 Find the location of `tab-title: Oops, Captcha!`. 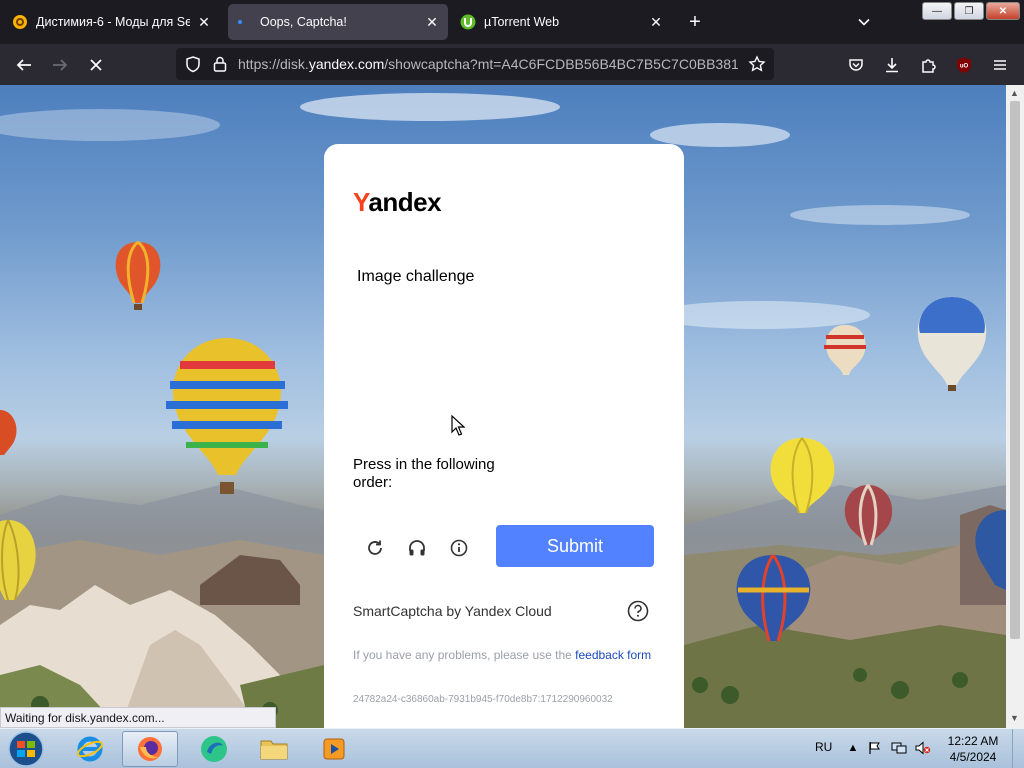

tab-title: Oops, Captcha! is located at coordinates (303, 22).